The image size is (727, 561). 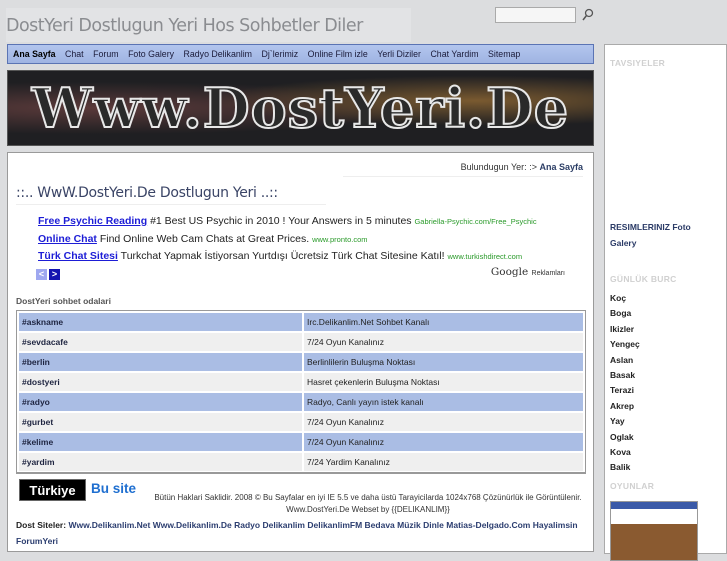 What do you see at coordinates (78, 256) in the screenshot?
I see `ad-title: Türk Chat Sitesi` at bounding box center [78, 256].